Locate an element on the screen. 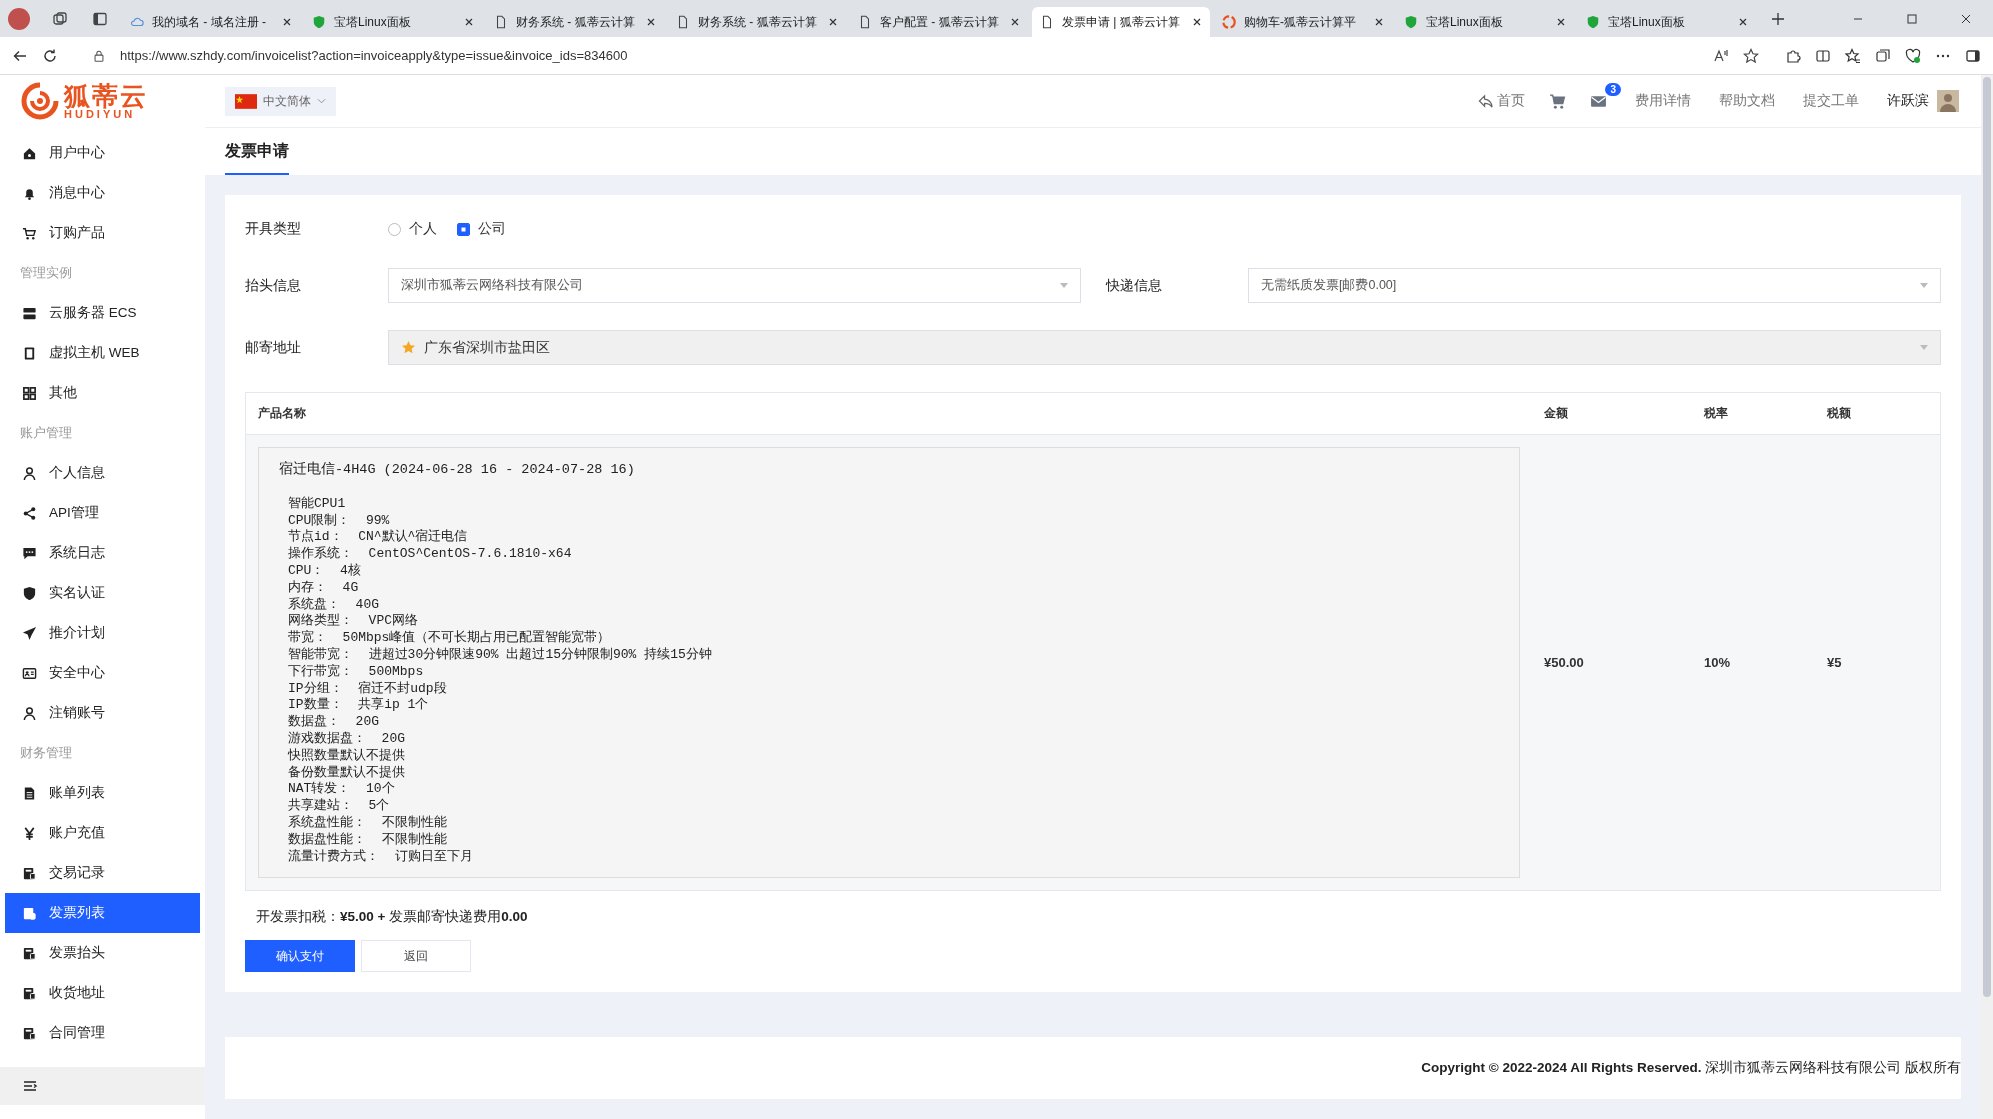  tab-actions-icon is located at coordinates (100, 18).